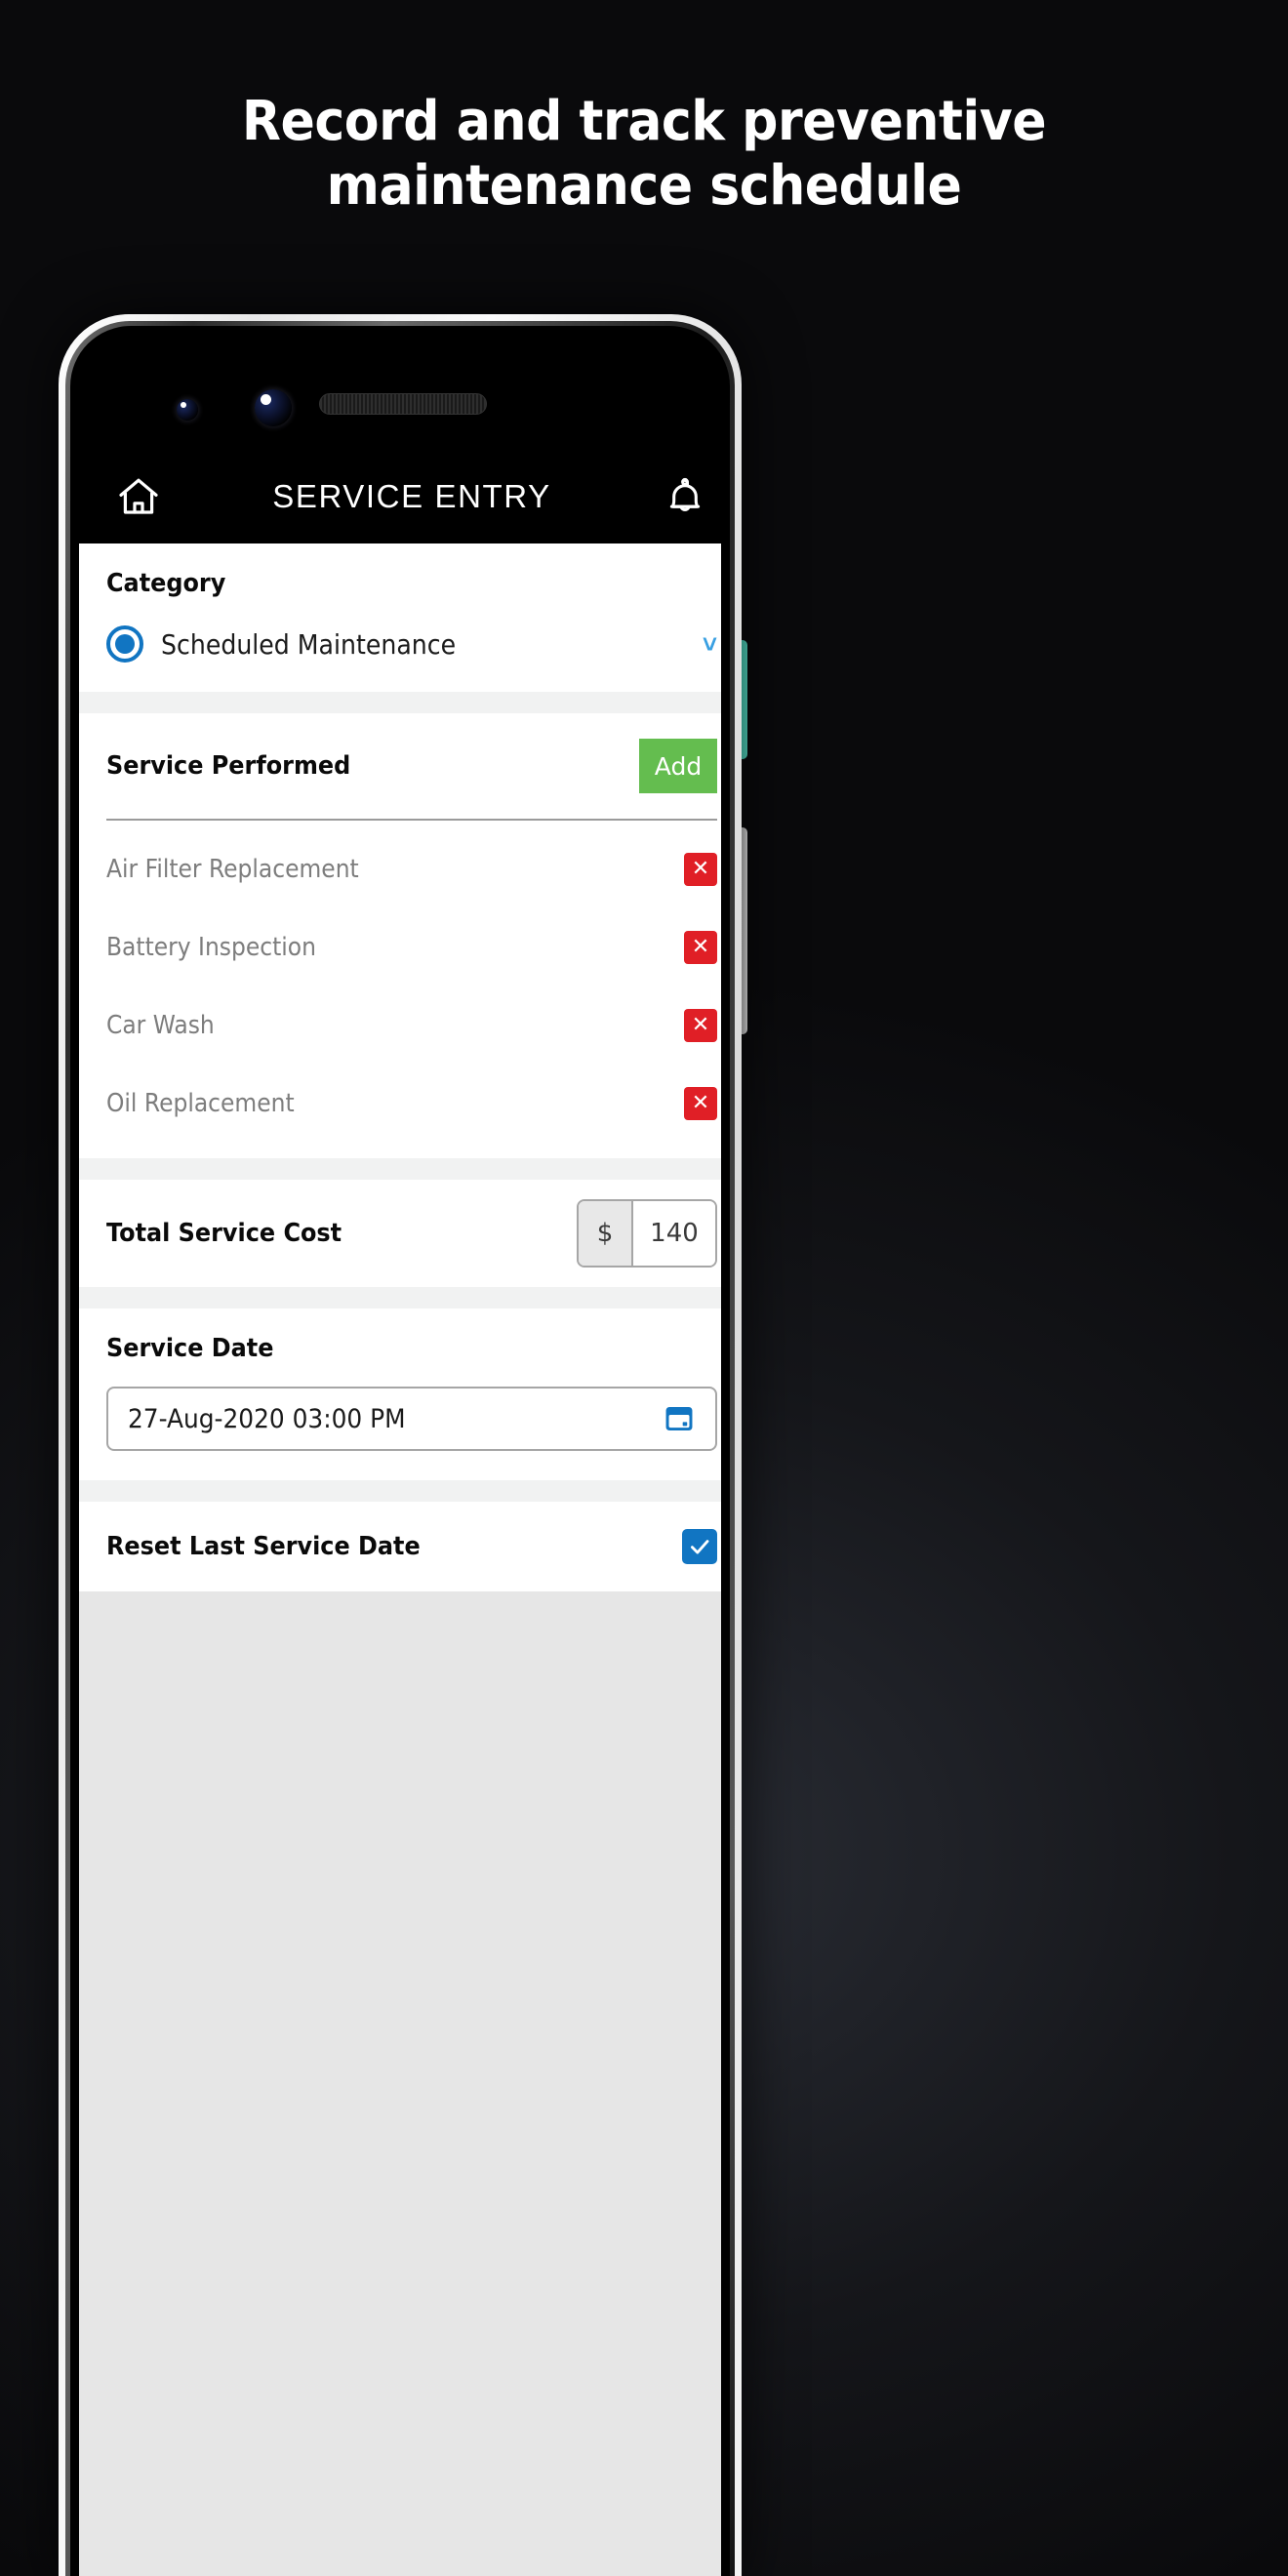 This screenshot has height=2576, width=1288. What do you see at coordinates (411, 496) in the screenshot?
I see `page-title: SERVICE ENTRY` at bounding box center [411, 496].